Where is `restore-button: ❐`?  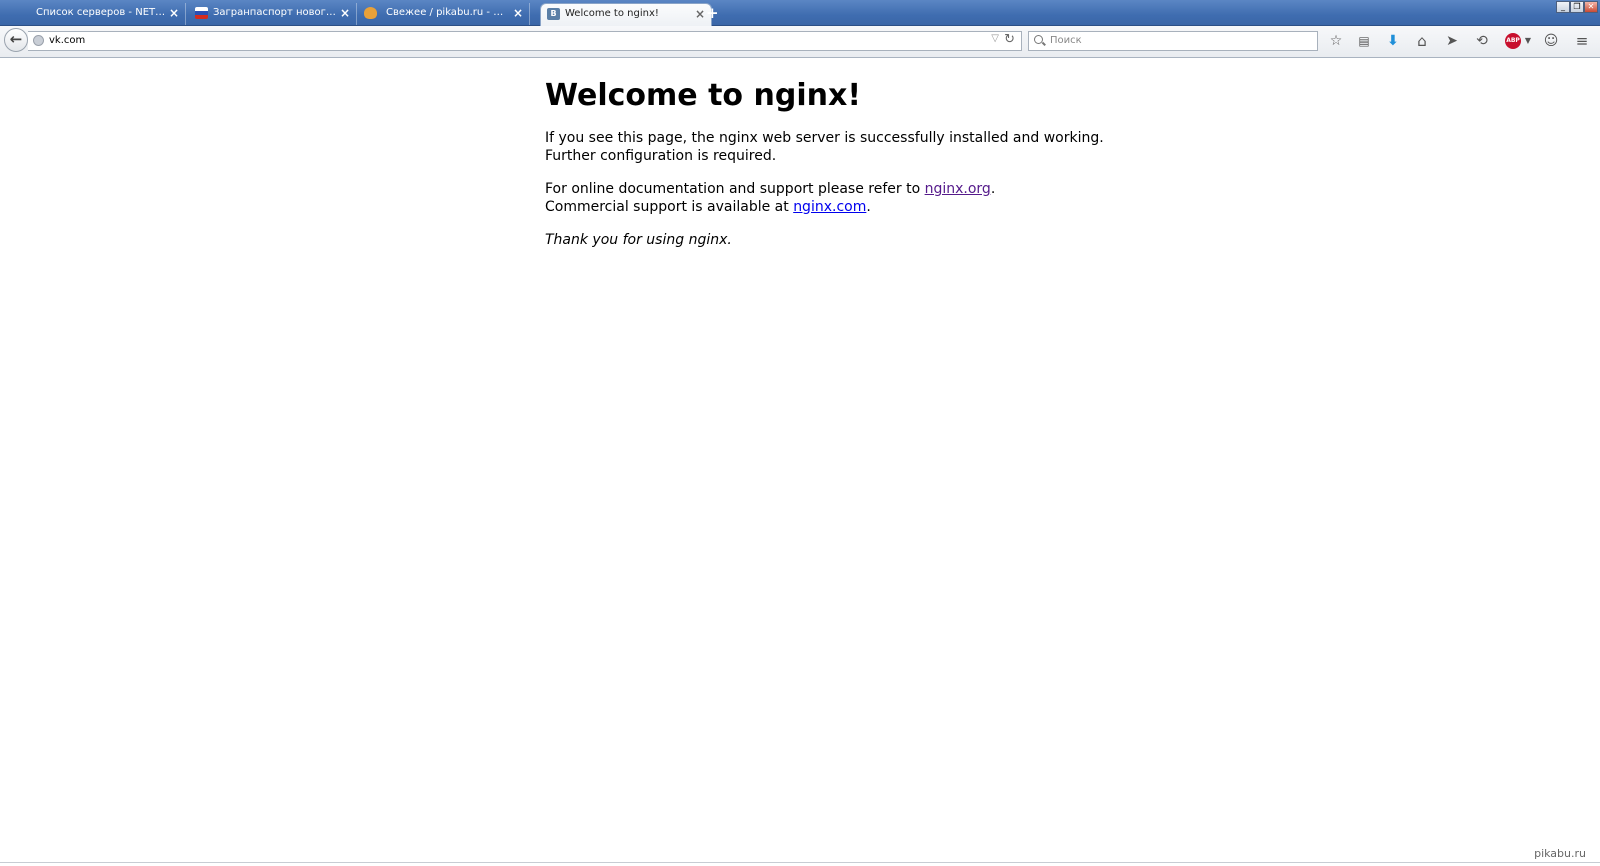 restore-button: ❐ is located at coordinates (1577, 7).